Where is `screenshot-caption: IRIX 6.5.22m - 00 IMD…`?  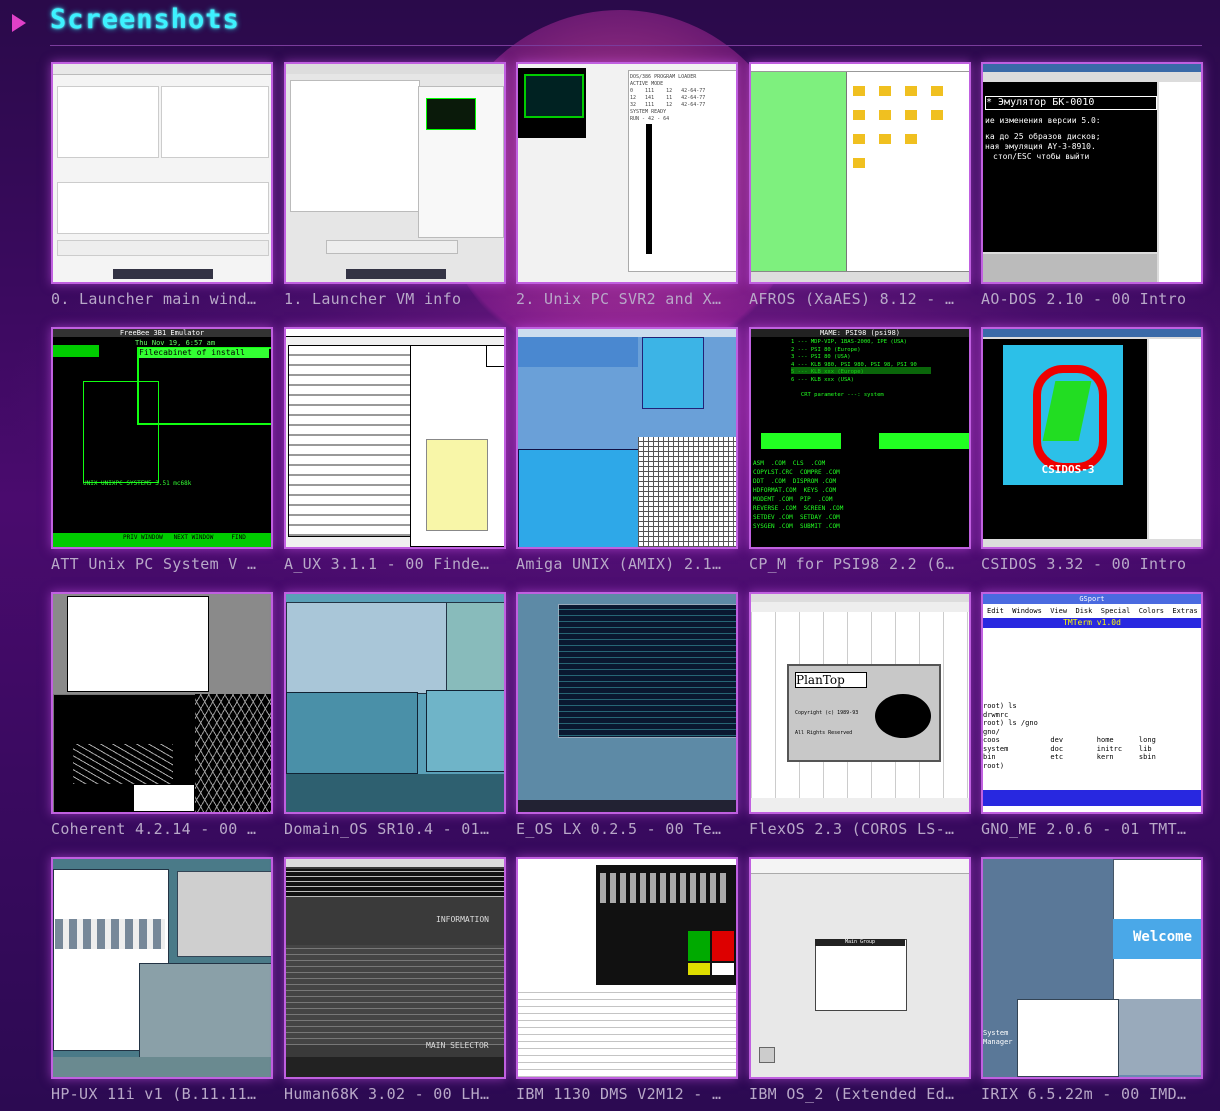
screenshot-caption: IRIX 6.5.22m - 00 IMD… is located at coordinates (1084, 1094).